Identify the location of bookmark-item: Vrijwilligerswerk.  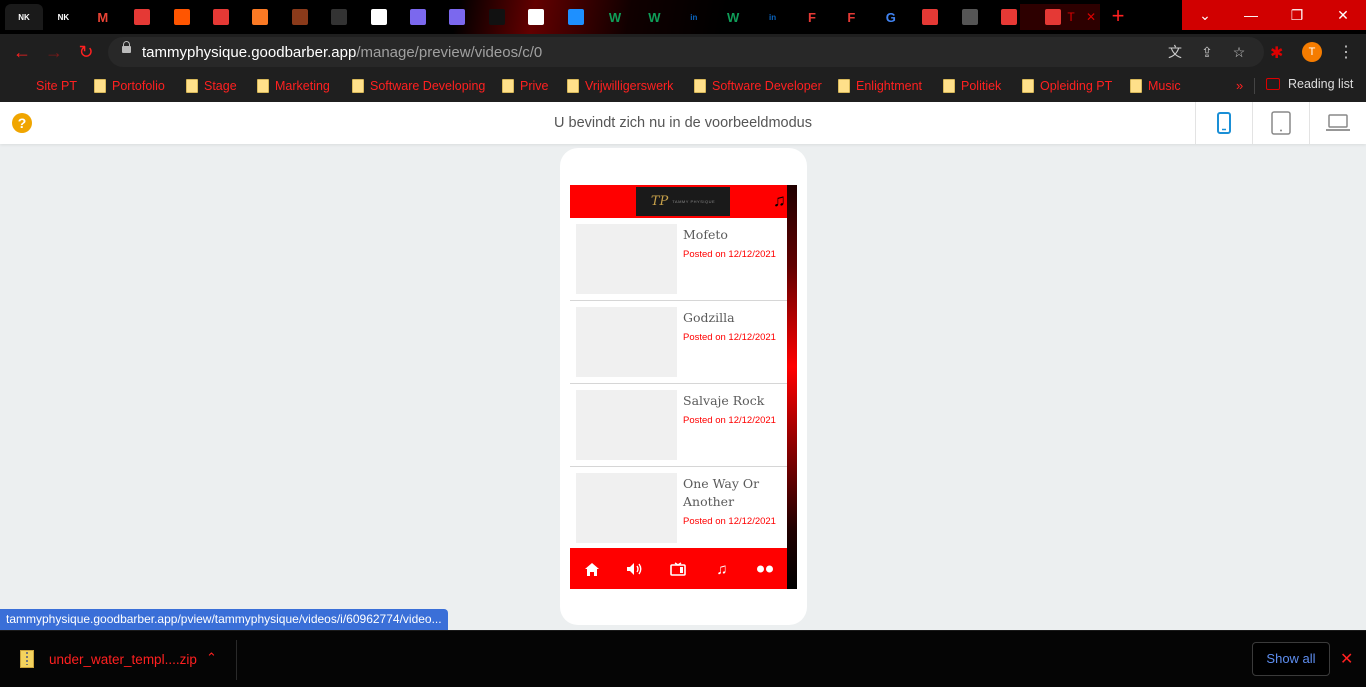
(620, 86).